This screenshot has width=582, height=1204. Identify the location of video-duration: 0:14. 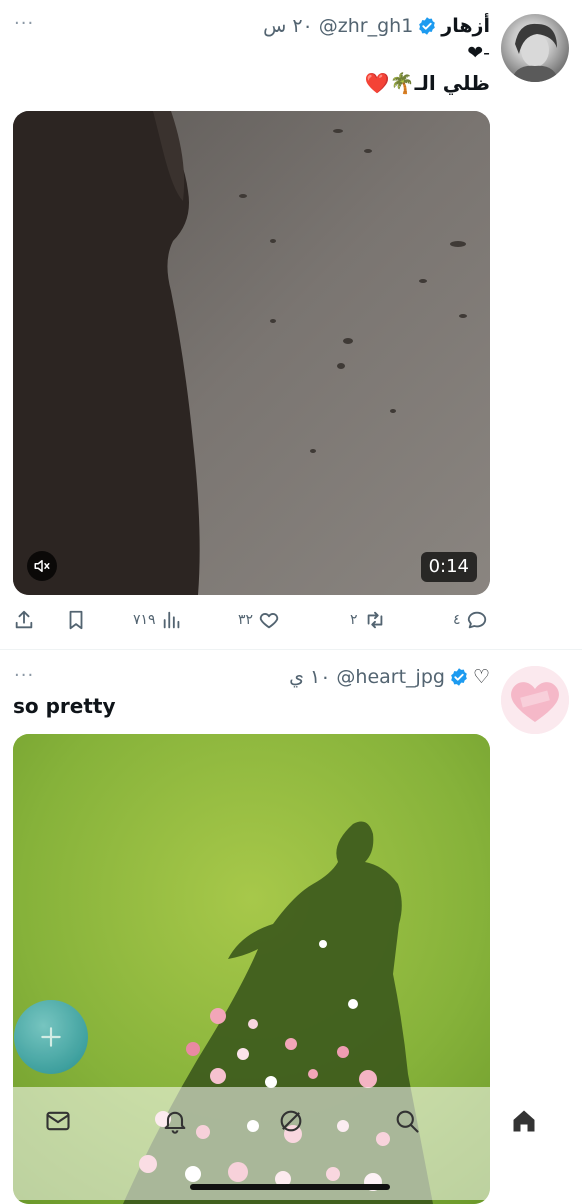
(448, 567).